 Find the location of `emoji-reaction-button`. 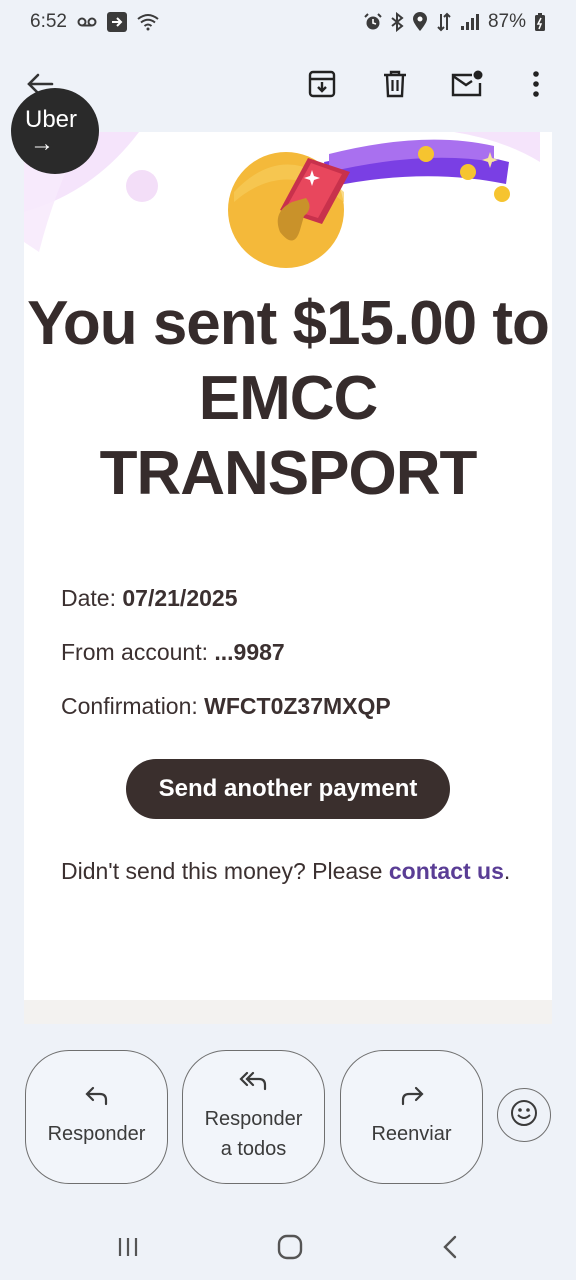

emoji-reaction-button is located at coordinates (524, 1115).